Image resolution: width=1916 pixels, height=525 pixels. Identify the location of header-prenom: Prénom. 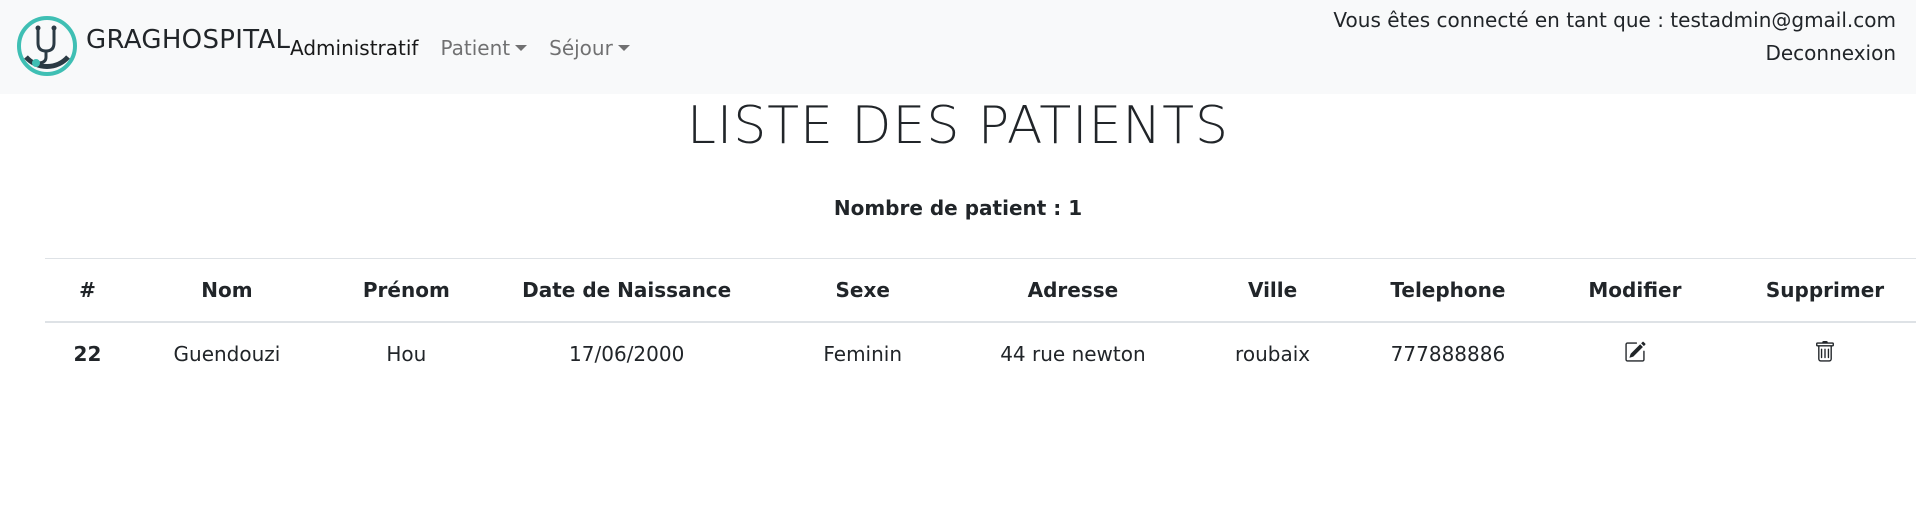
(406, 290).